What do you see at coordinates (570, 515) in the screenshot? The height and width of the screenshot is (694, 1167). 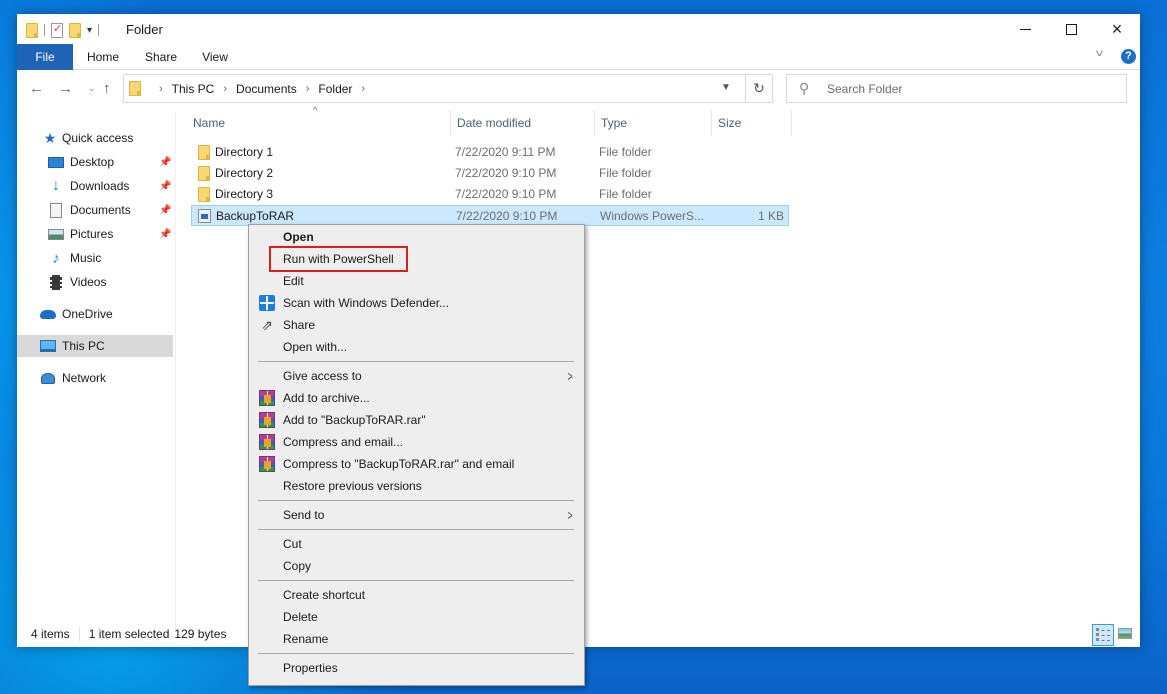 I see `submenu-chevron-right-icon: >` at bounding box center [570, 515].